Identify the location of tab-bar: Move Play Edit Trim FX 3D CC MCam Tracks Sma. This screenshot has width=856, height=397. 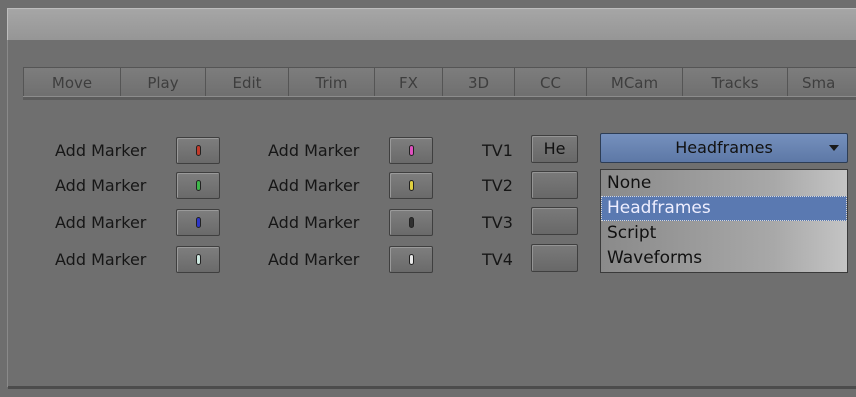
(439, 82).